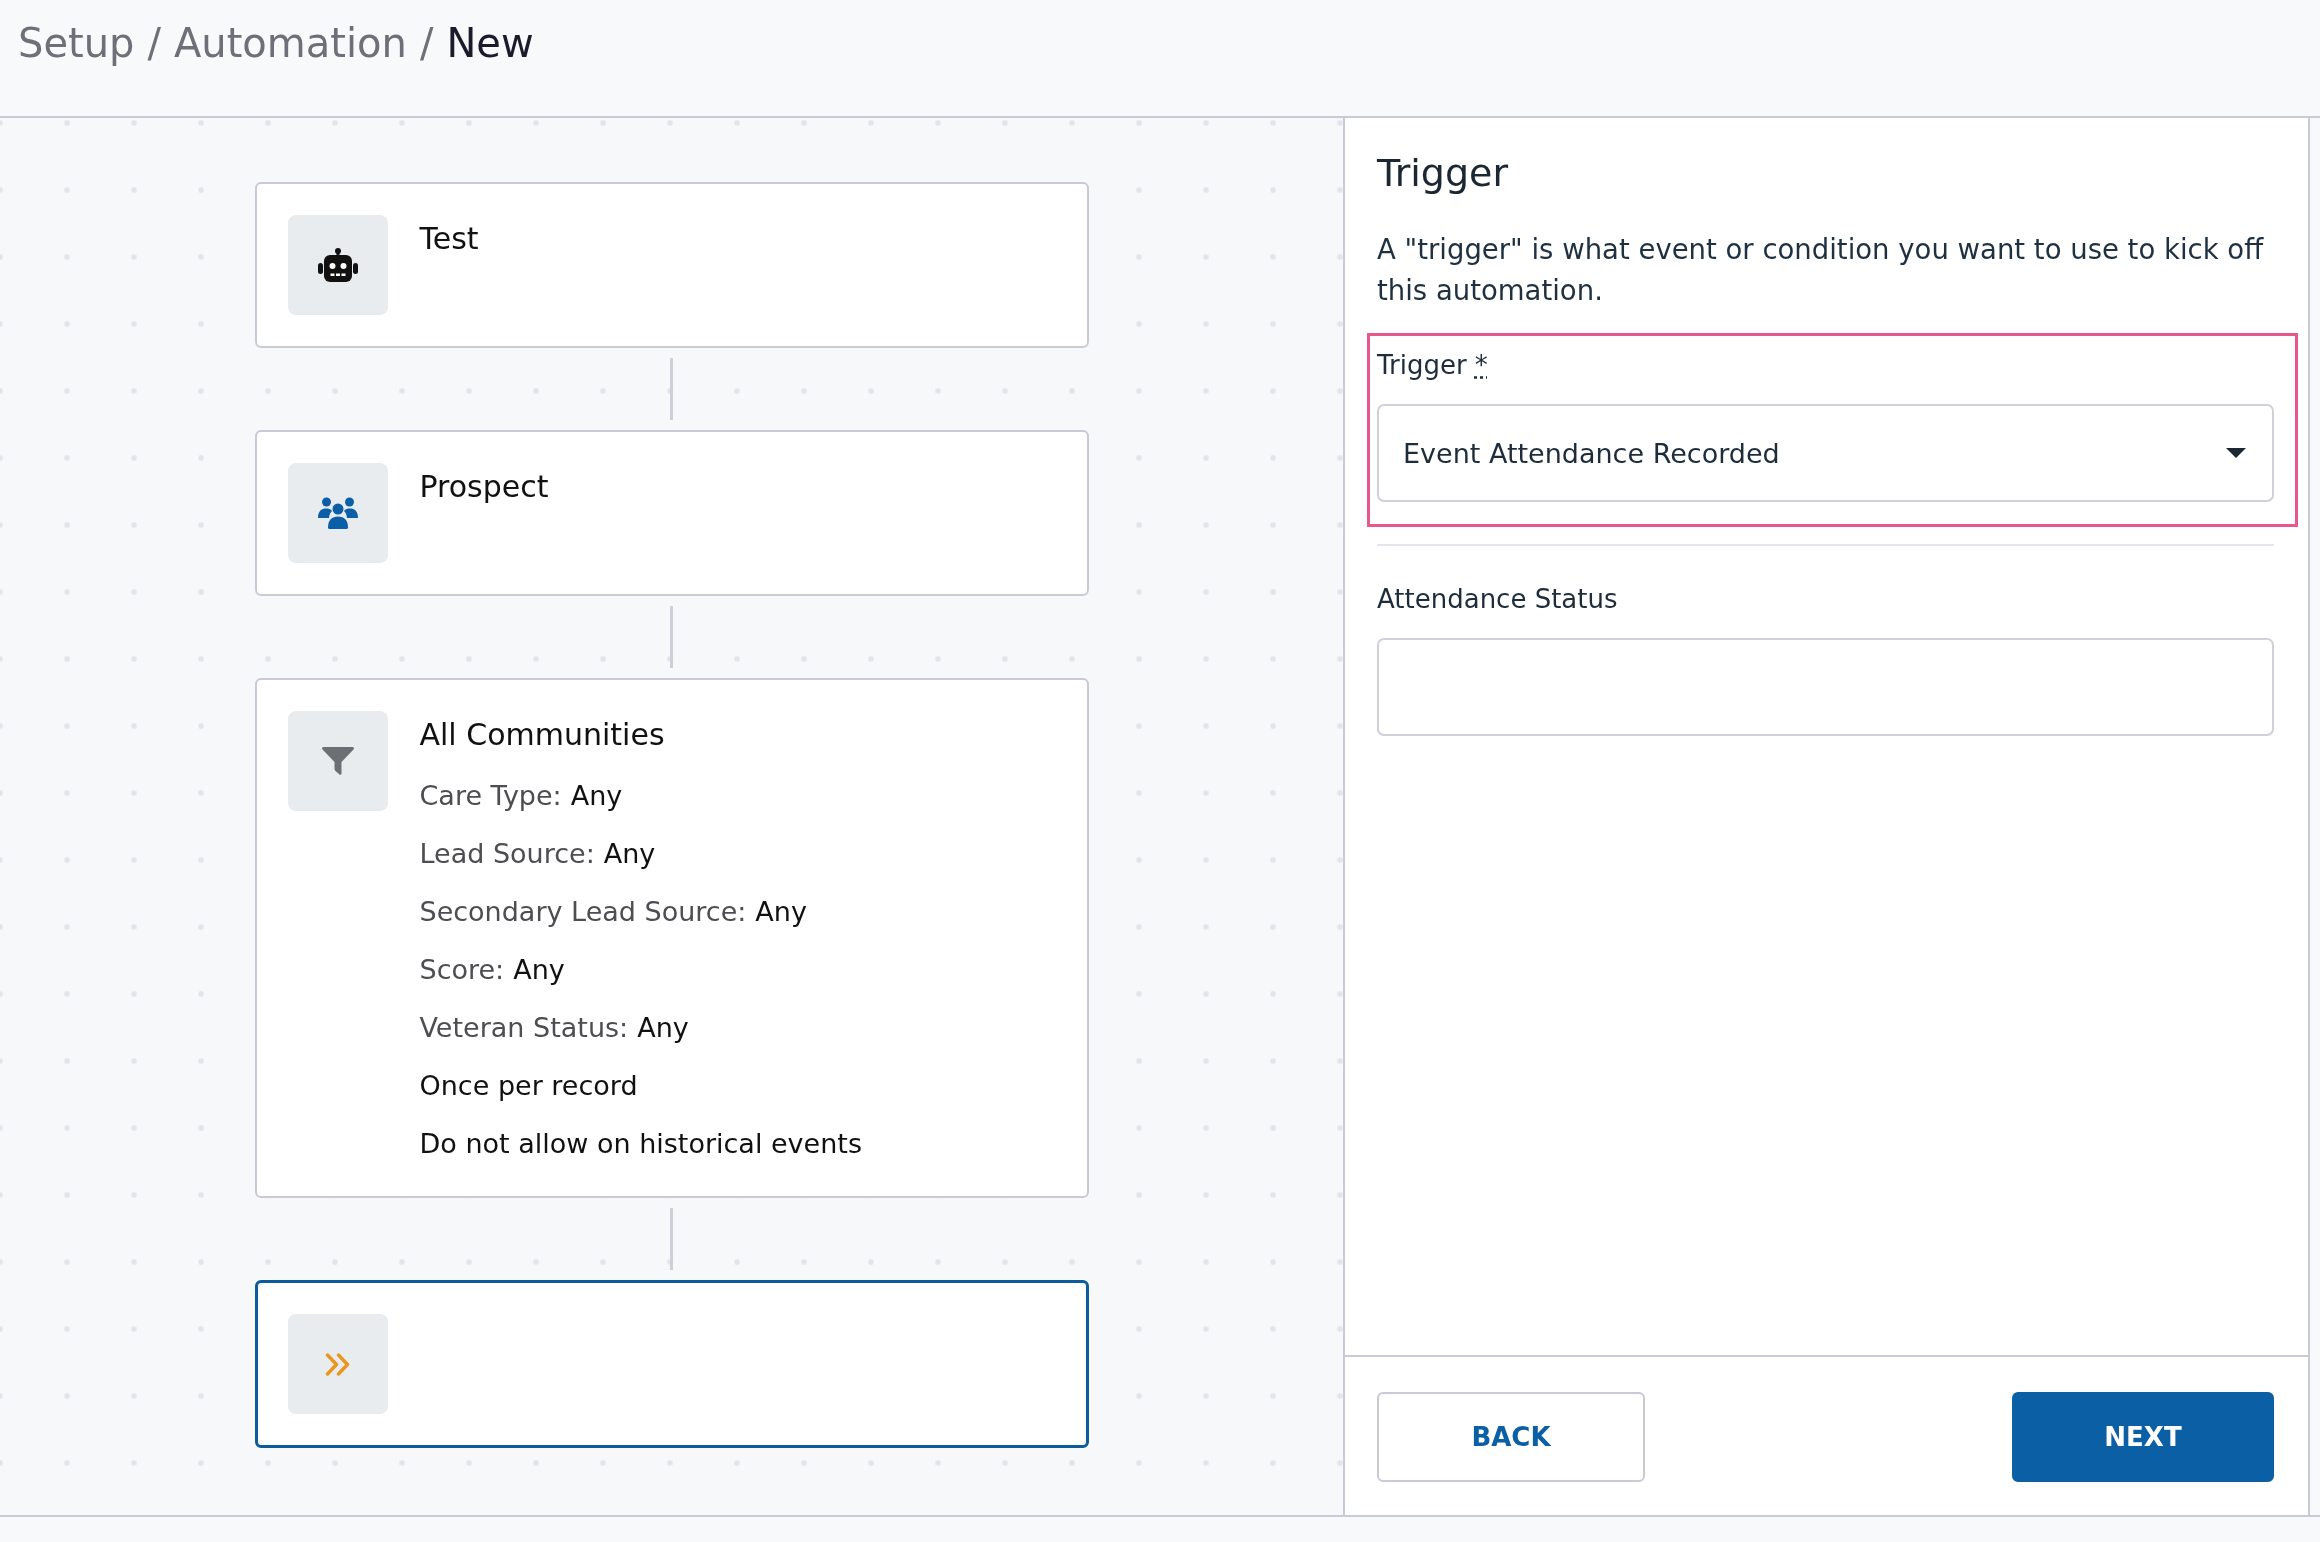 This screenshot has width=2320, height=1542. Describe the element at coordinates (449, 239) in the screenshot. I see `node-title: Test` at that location.